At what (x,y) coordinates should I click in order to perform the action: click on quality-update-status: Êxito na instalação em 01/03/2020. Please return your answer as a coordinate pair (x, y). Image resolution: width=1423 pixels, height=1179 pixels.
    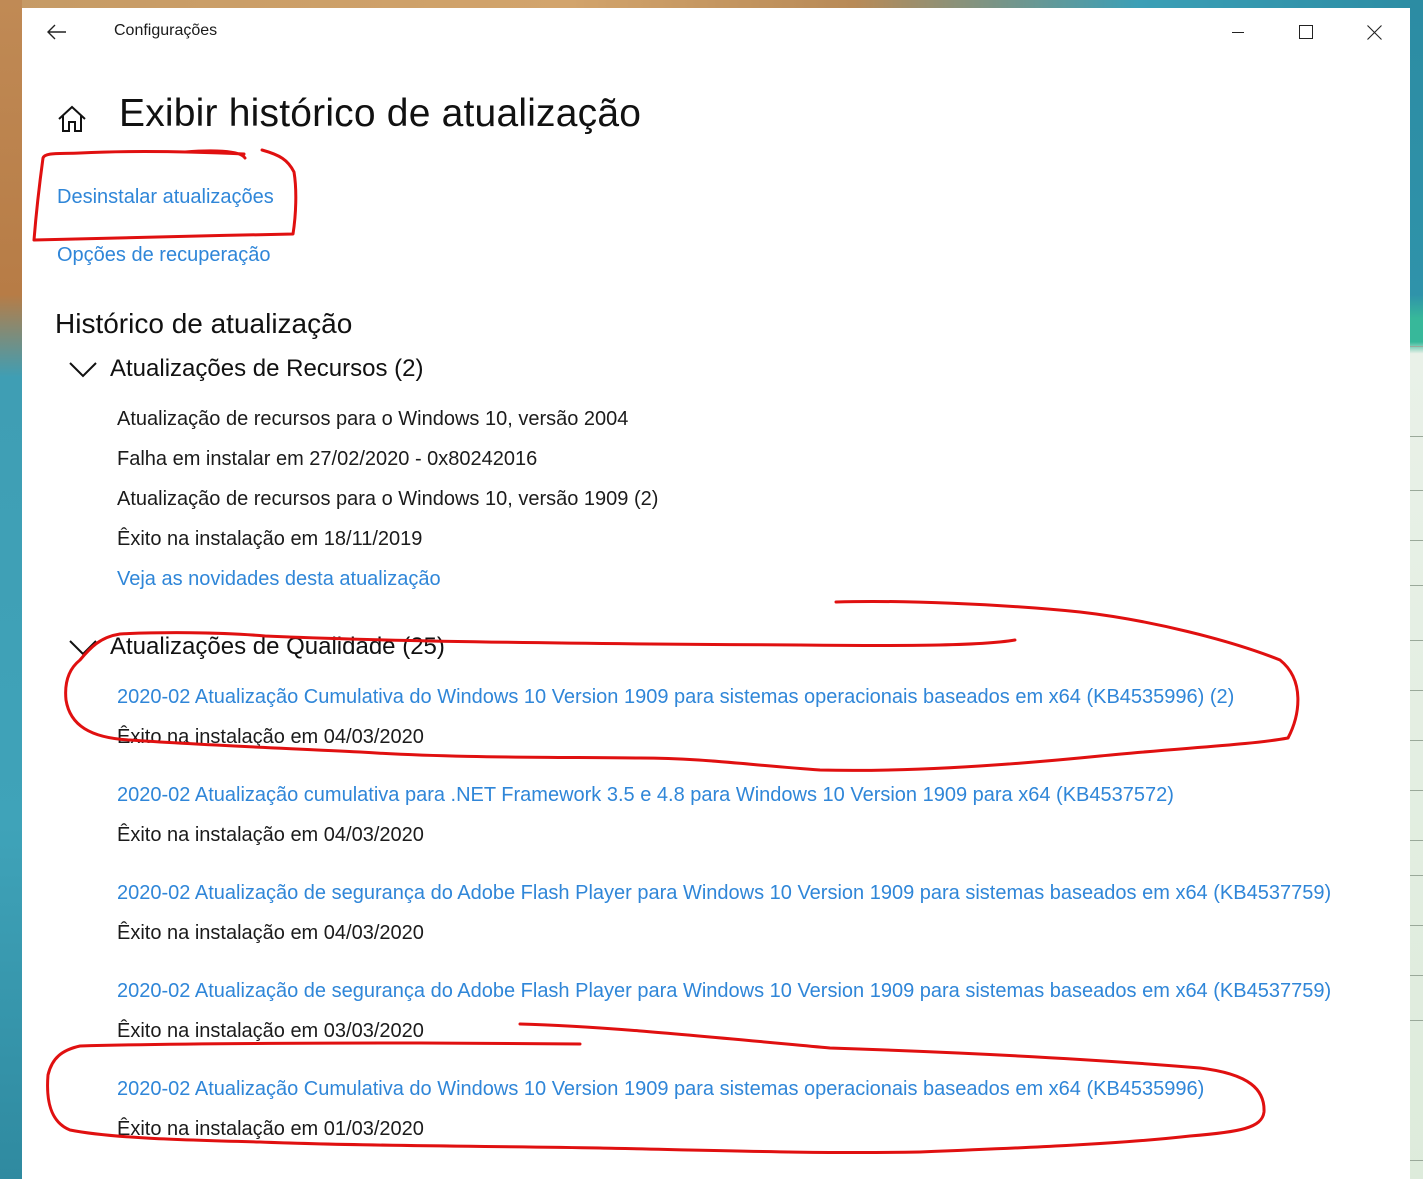
    Looking at the image, I should click on (270, 1129).